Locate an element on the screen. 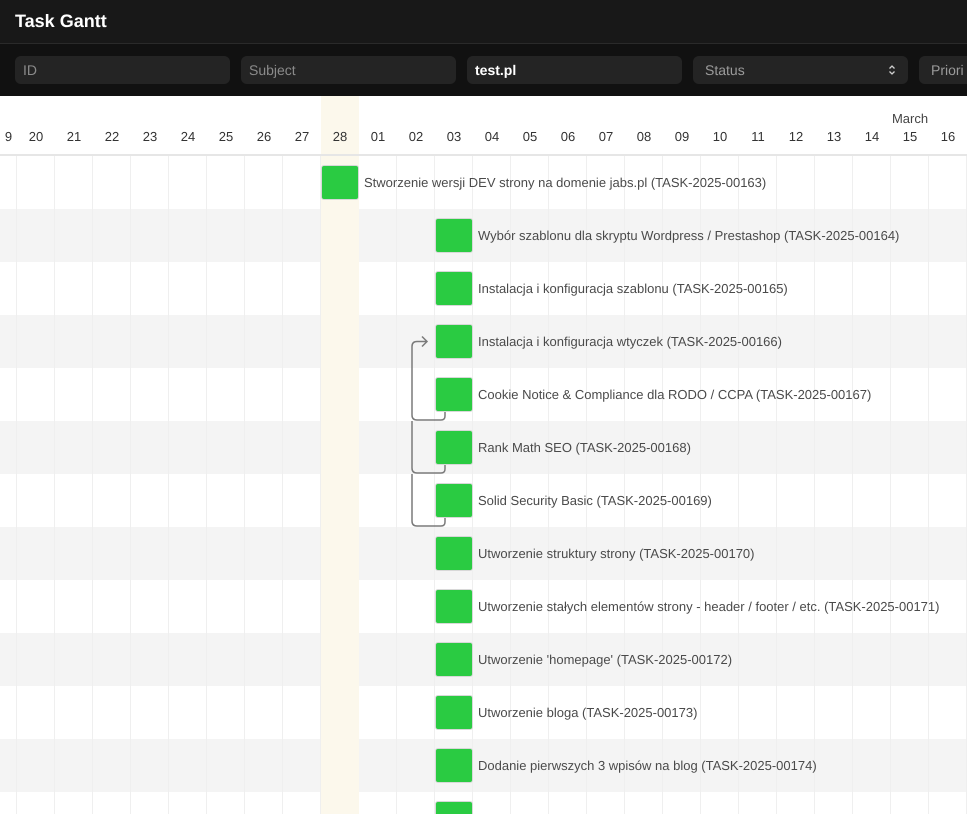 The width and height of the screenshot is (967, 814). day-label: 12 is located at coordinates (796, 137).